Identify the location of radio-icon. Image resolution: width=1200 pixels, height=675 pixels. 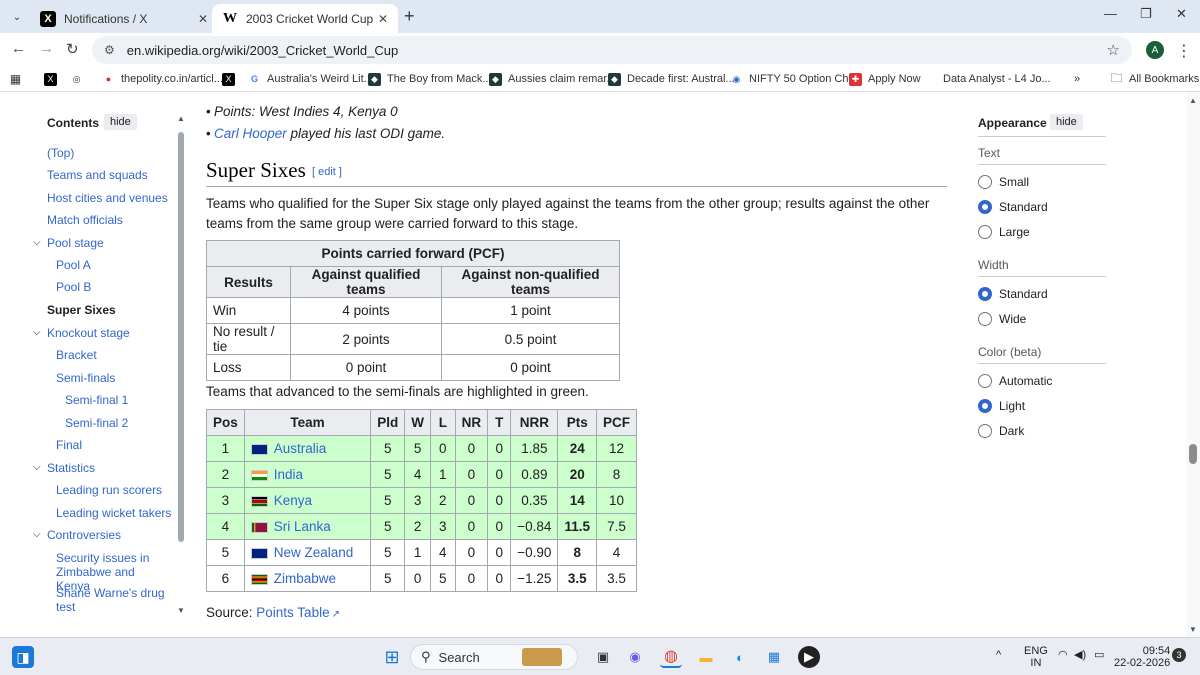
(985, 319).